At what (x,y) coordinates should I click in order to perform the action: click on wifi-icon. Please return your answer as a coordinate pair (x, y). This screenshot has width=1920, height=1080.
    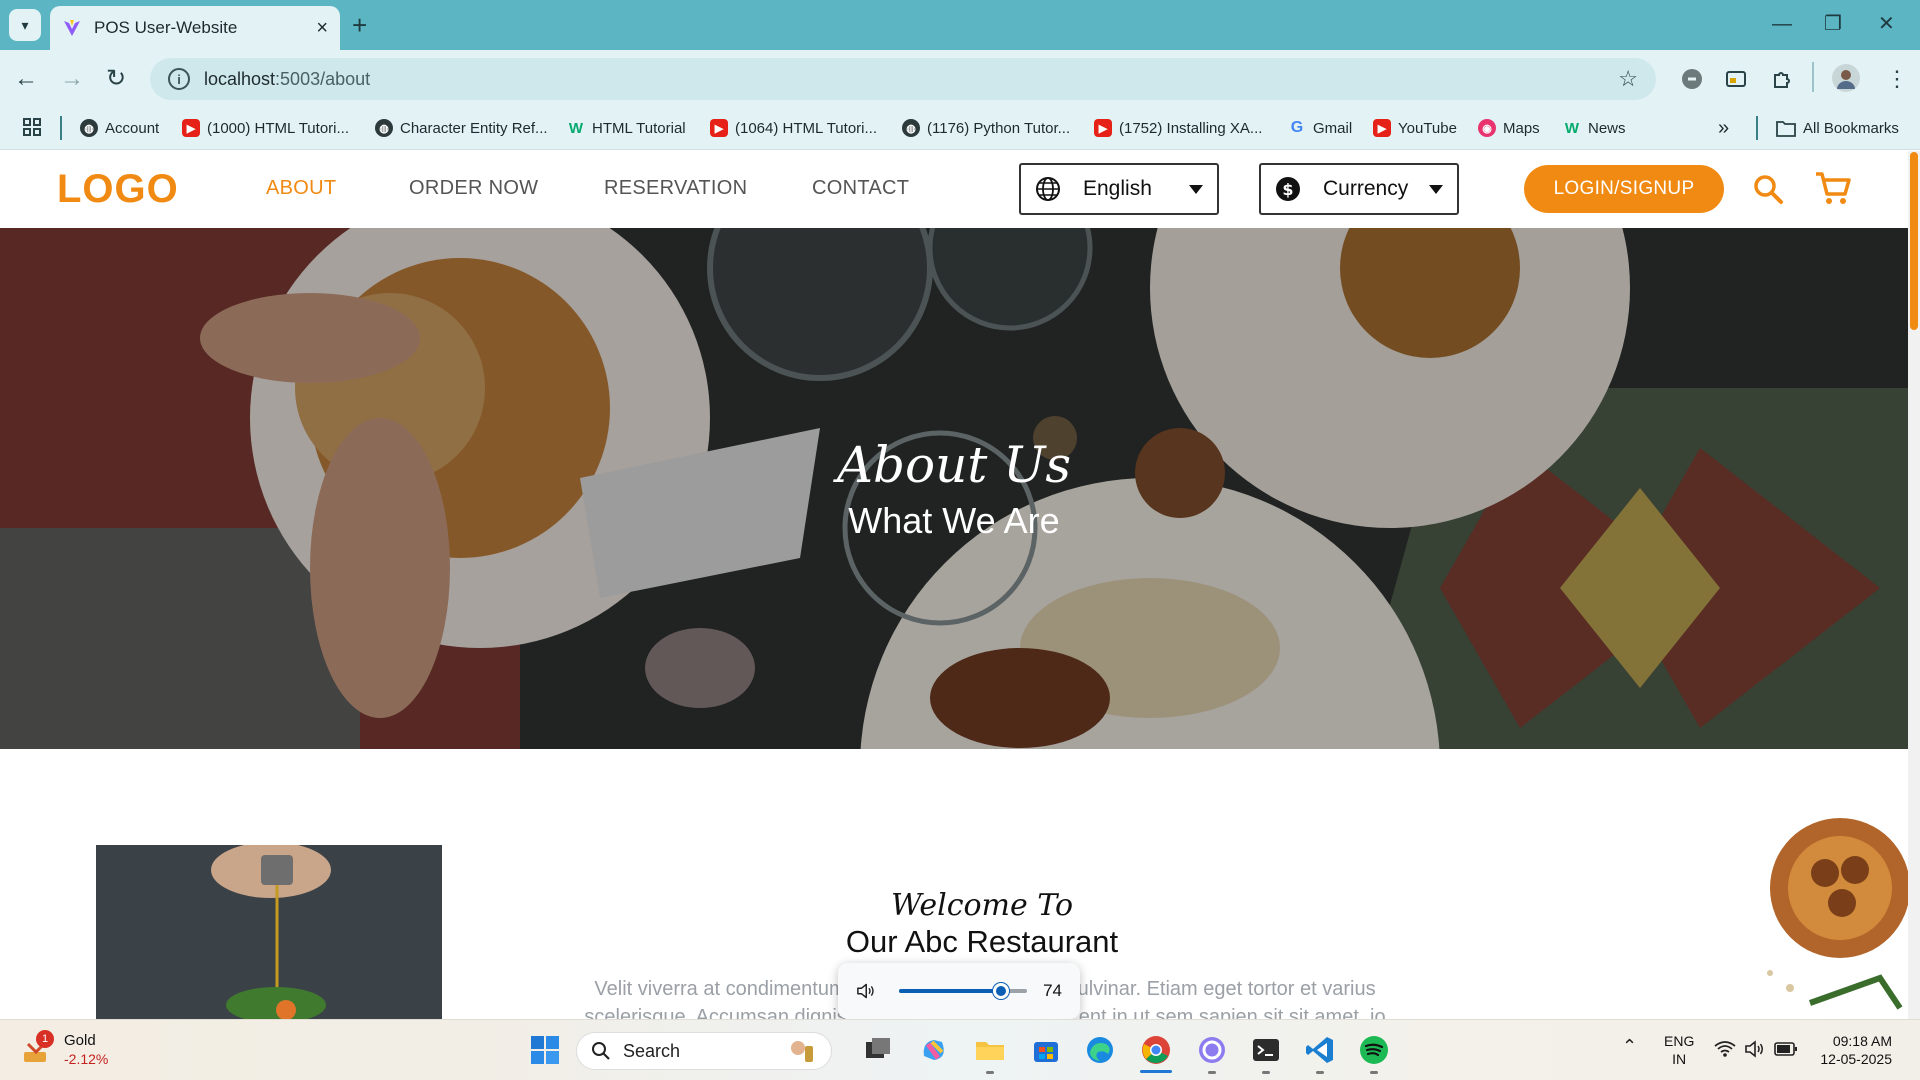
    Looking at the image, I should click on (1725, 1049).